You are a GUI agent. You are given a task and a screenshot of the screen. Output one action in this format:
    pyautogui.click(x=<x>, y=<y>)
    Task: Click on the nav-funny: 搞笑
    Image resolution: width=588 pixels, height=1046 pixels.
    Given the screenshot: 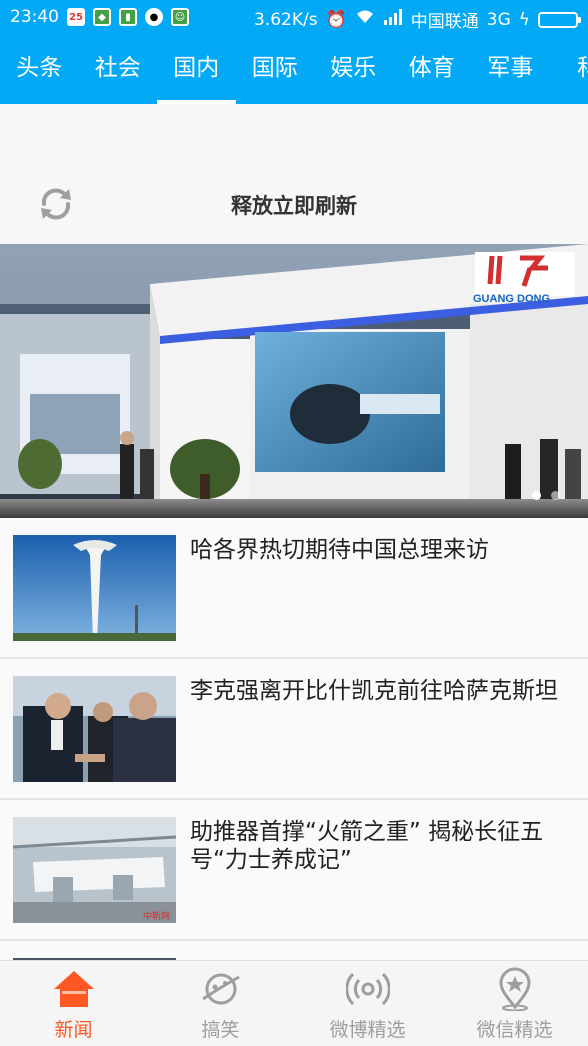 What is the action you would take?
    pyautogui.click(x=220, y=1003)
    